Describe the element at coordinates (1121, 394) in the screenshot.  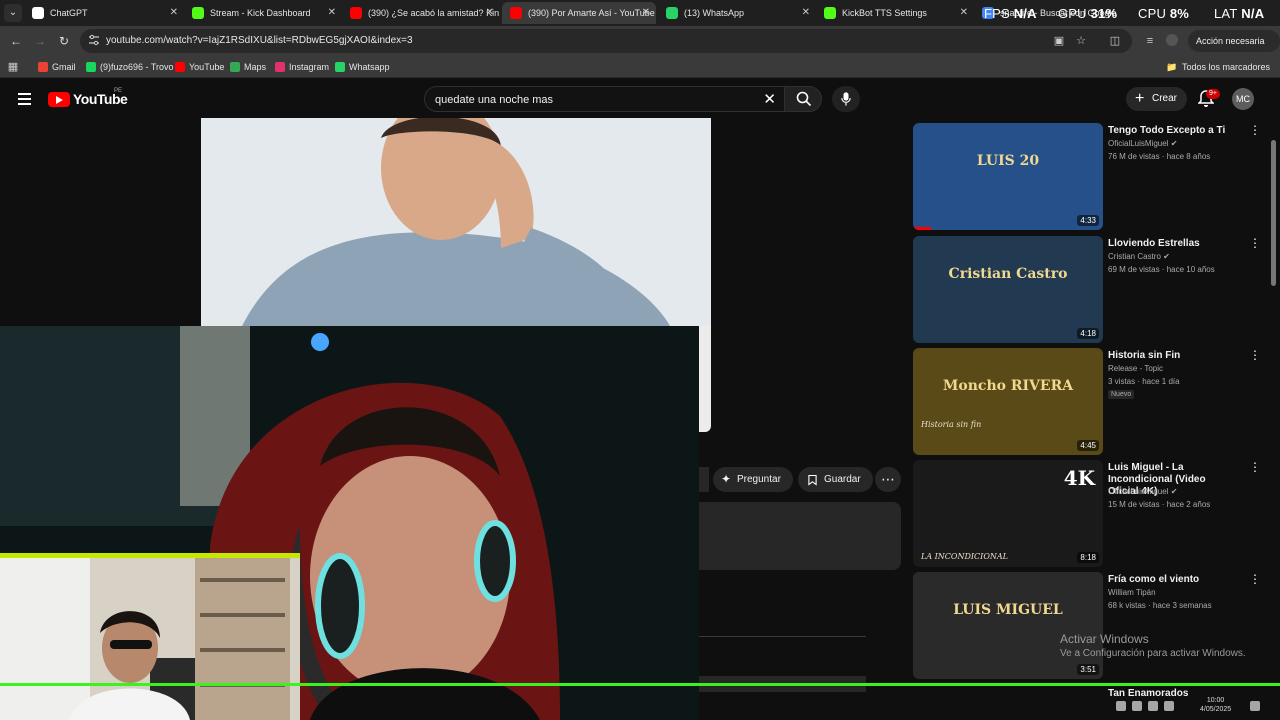
I see `new-badge: Nuevo` at that location.